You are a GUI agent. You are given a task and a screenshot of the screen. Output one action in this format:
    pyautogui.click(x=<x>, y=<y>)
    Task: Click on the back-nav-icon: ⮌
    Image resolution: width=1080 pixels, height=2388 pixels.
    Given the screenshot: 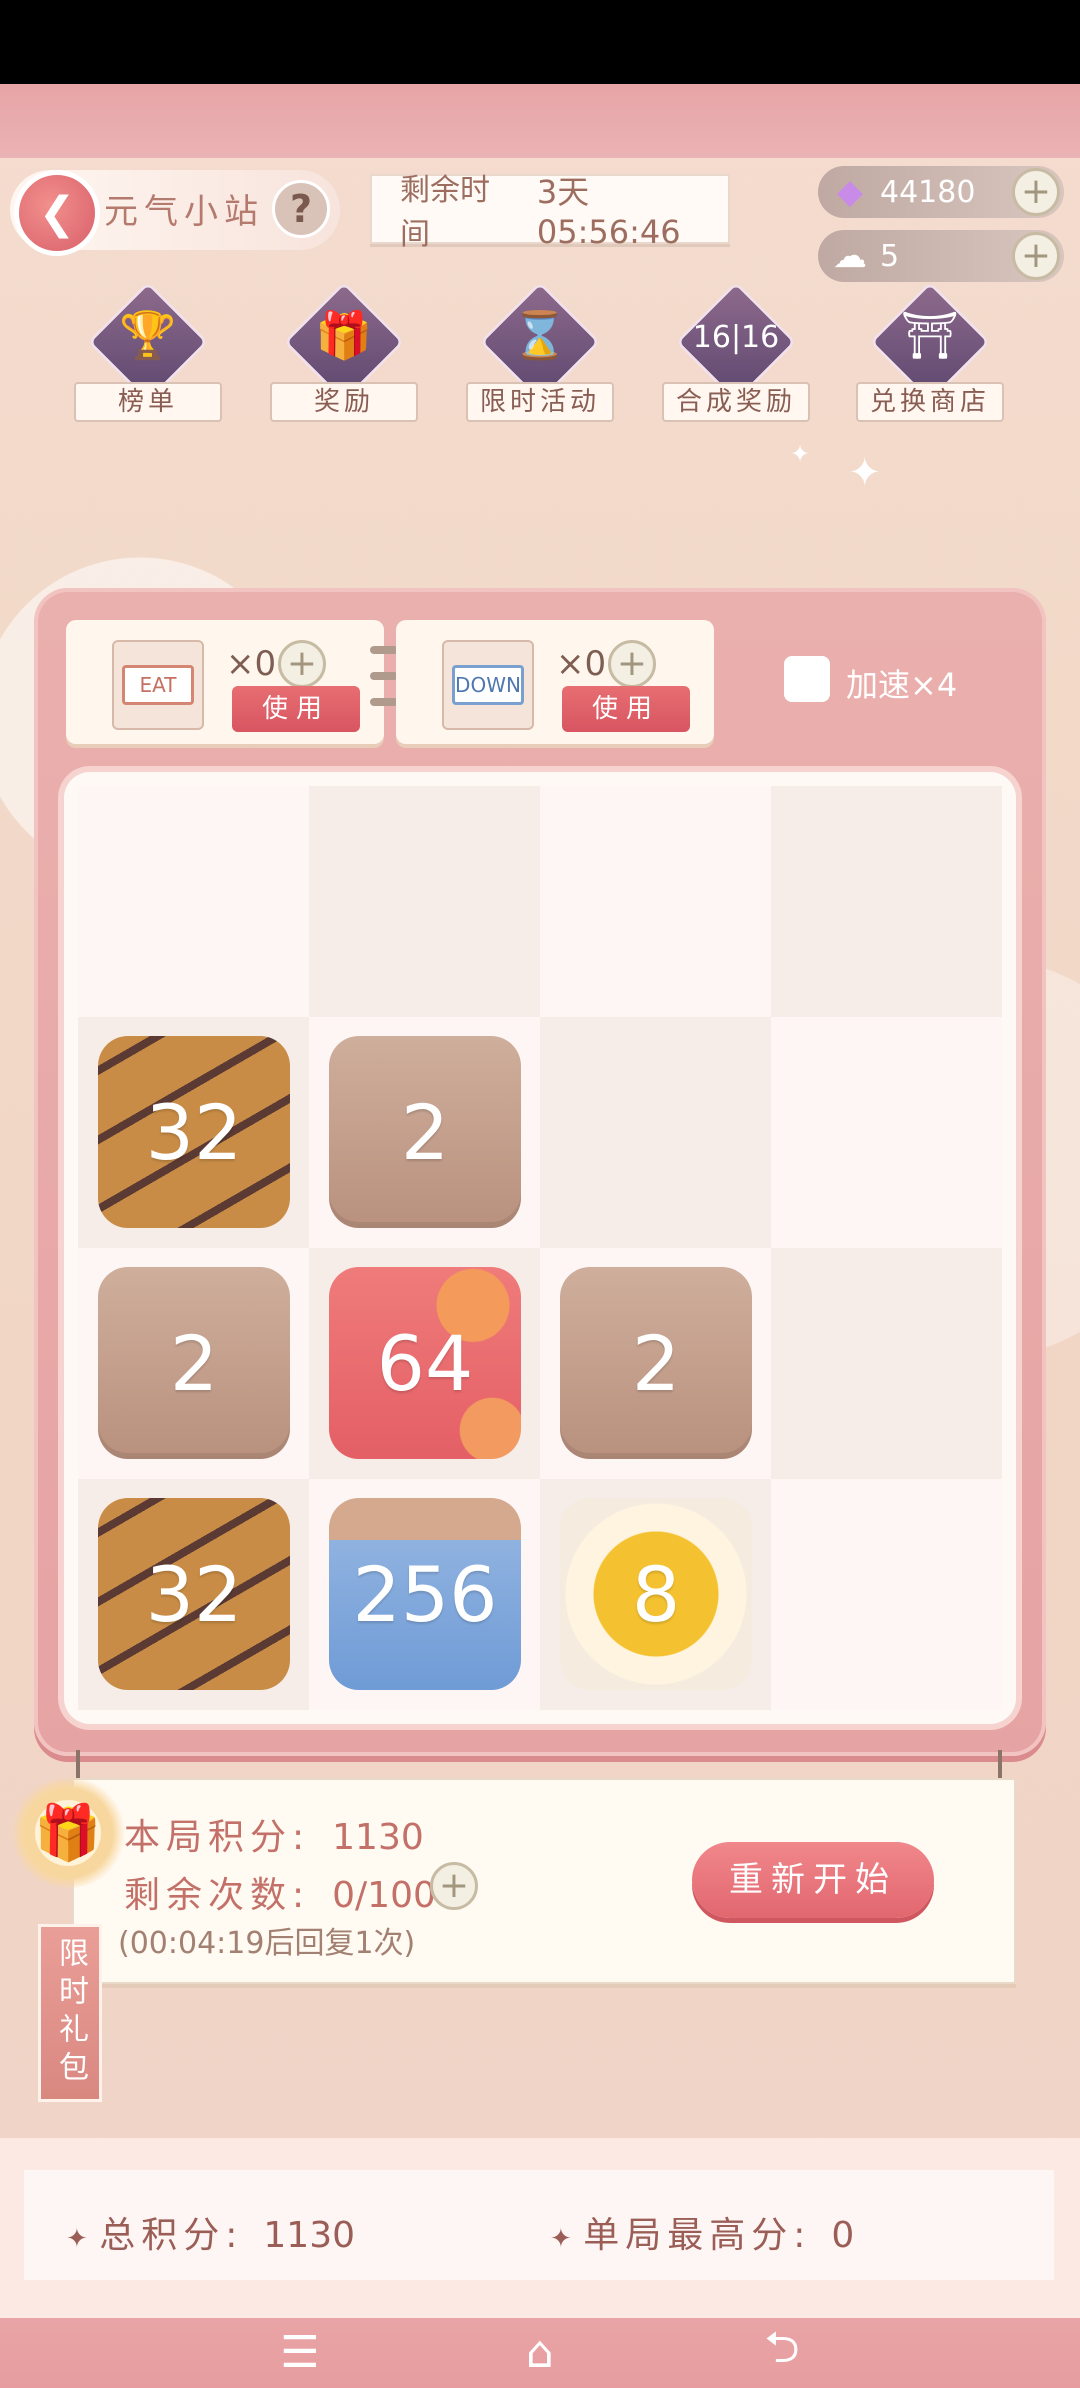 What is the action you would take?
    pyautogui.click(x=782, y=2352)
    